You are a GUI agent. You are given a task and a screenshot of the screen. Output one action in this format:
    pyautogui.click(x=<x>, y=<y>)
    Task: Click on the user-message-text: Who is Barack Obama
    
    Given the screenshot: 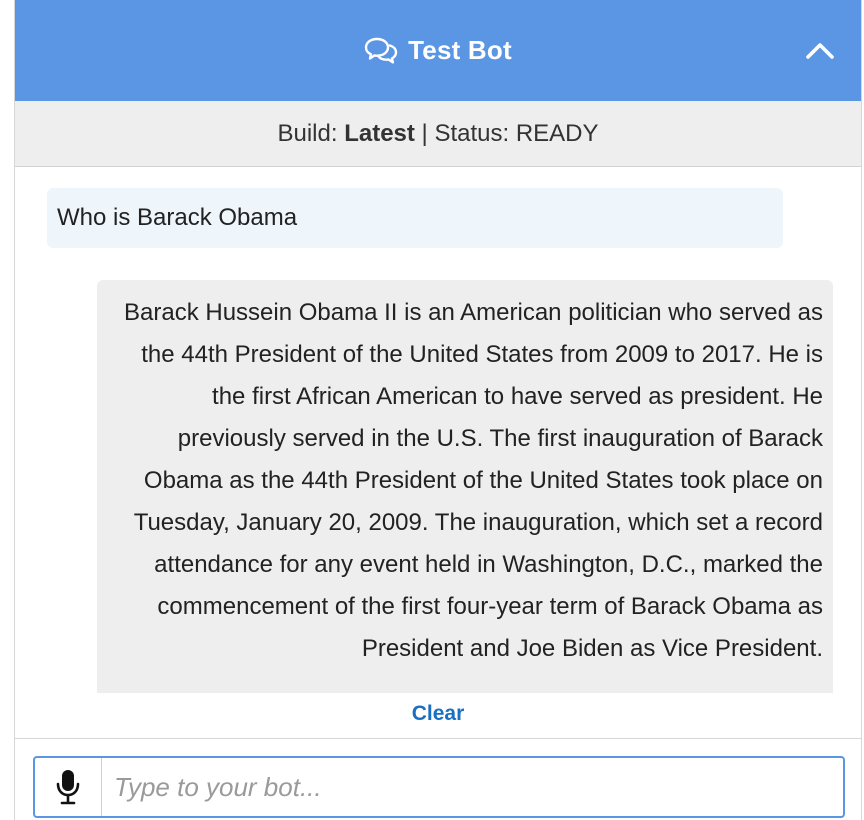 What is the action you would take?
    pyautogui.click(x=177, y=217)
    